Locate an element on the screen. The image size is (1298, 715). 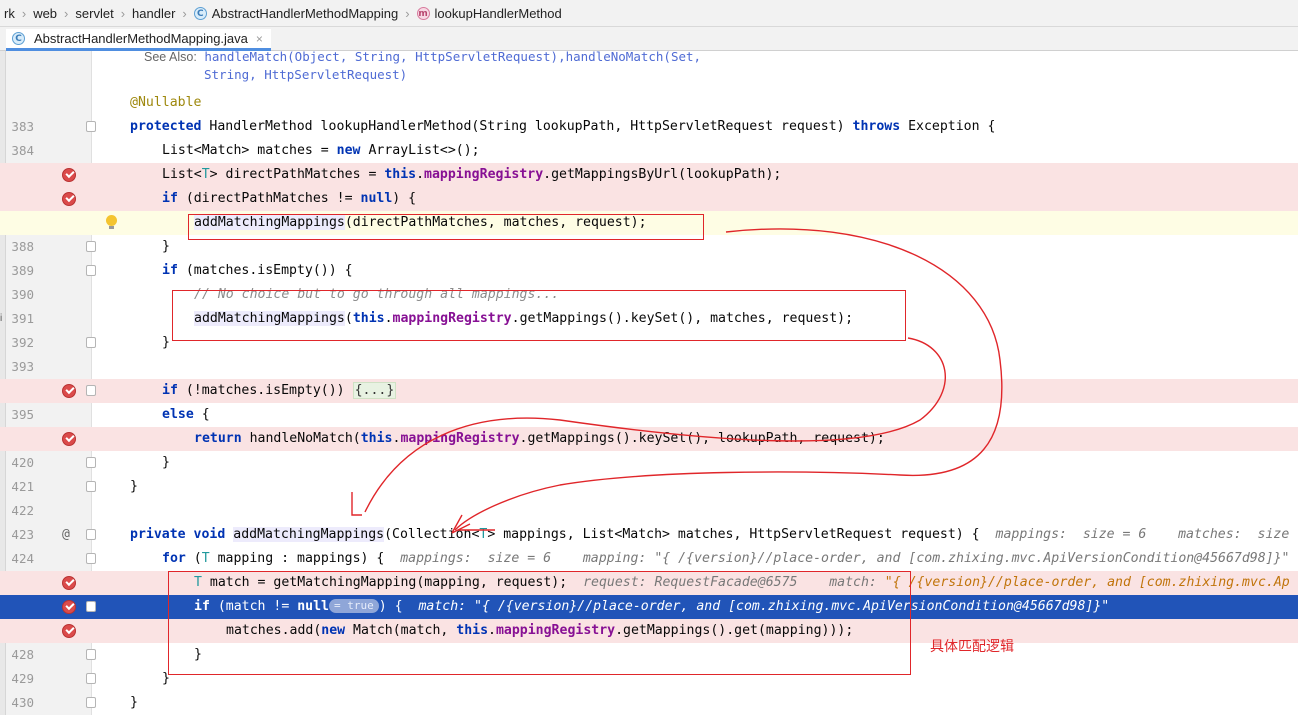
code-line: 431 } is located at coordinates (649, 703).